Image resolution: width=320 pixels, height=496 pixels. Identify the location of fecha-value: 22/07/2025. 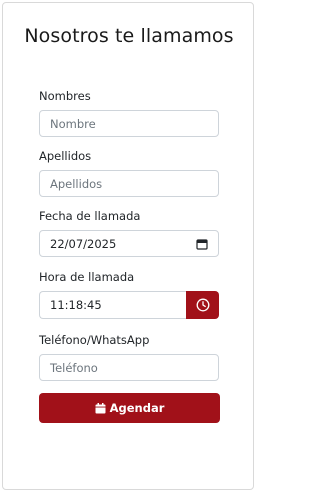
(83, 243).